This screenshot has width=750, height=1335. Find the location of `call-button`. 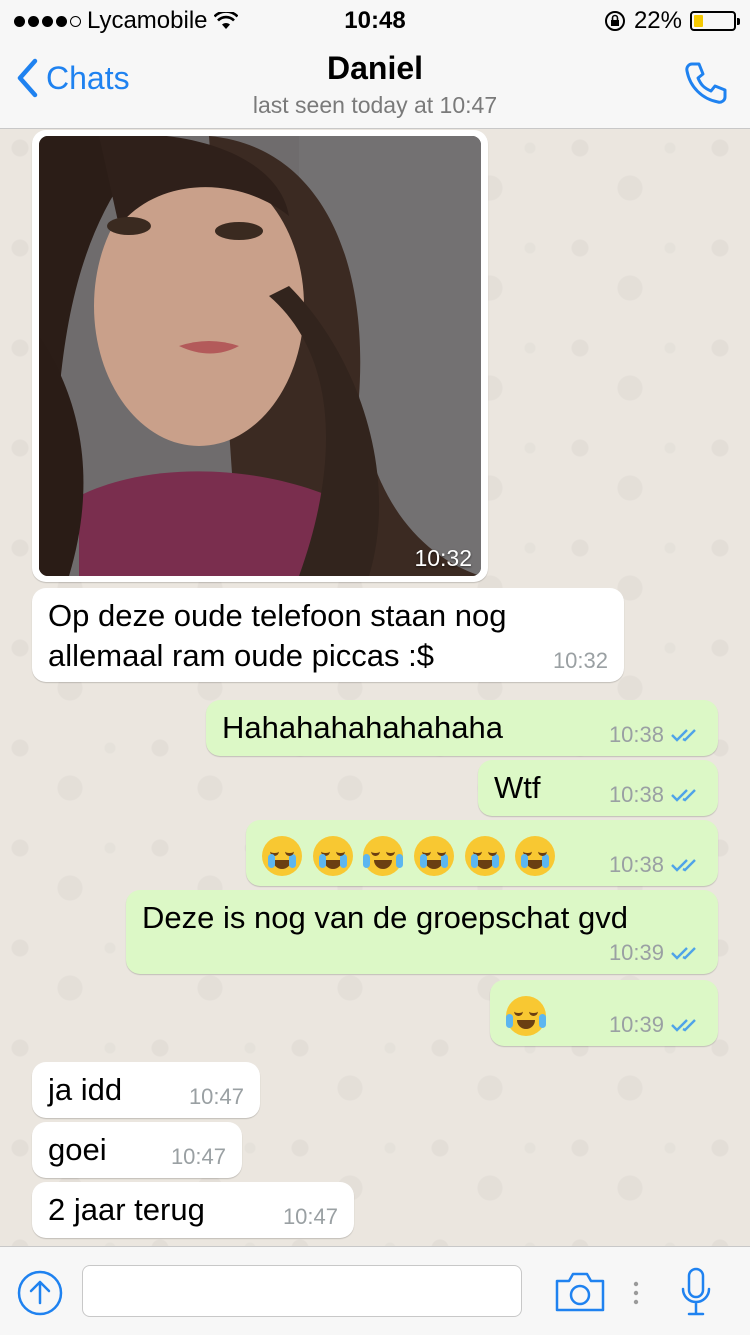

call-button is located at coordinates (705, 85).